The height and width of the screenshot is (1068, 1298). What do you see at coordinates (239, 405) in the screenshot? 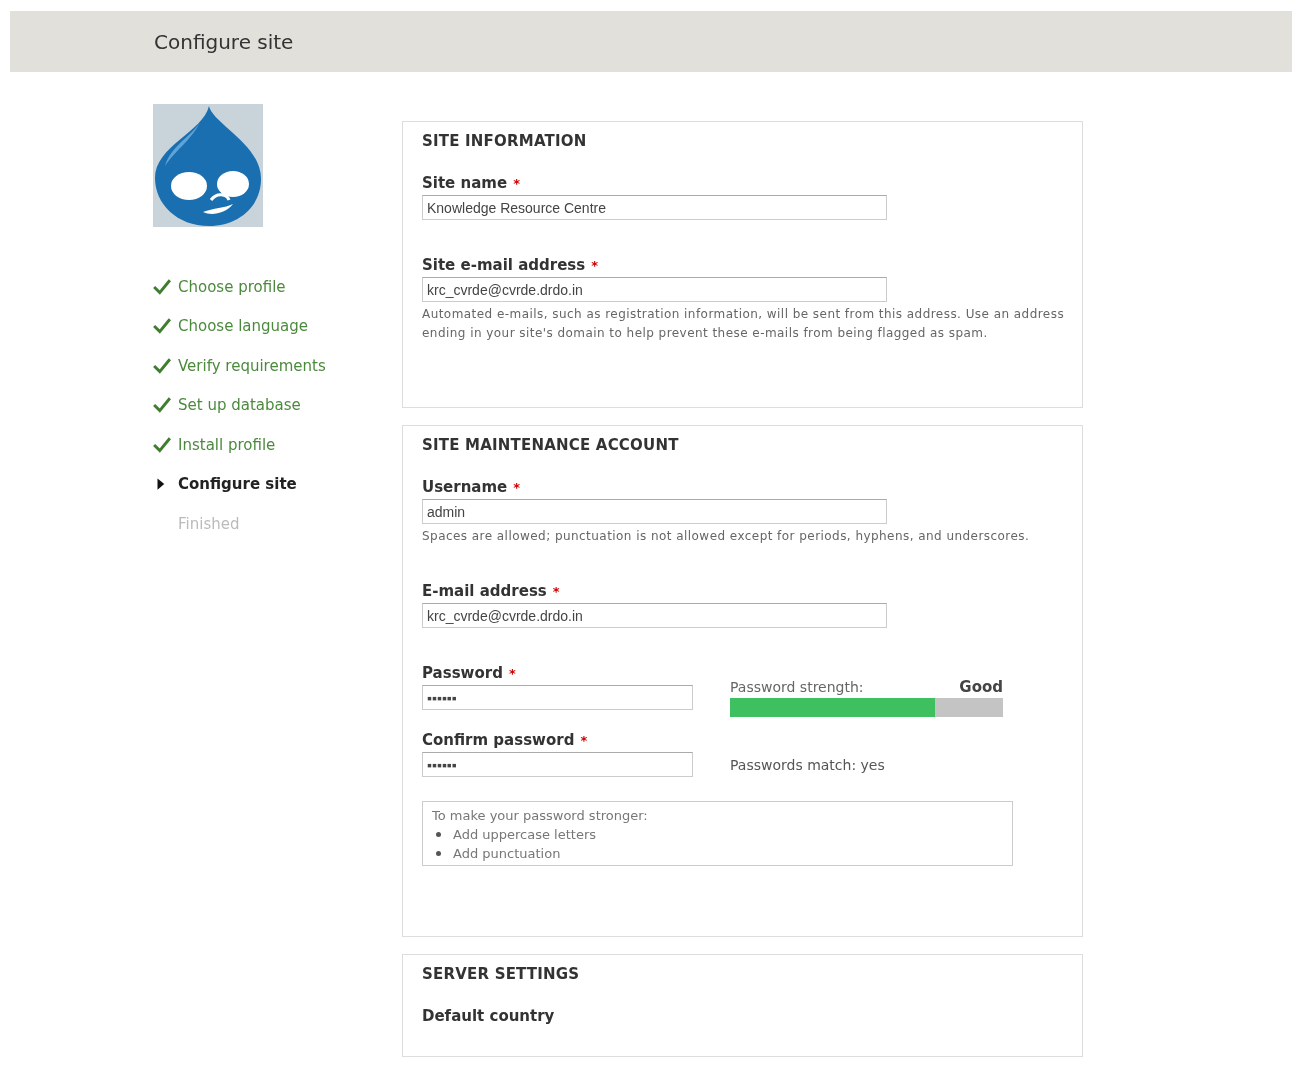
I see `step-label: Set up database` at bounding box center [239, 405].